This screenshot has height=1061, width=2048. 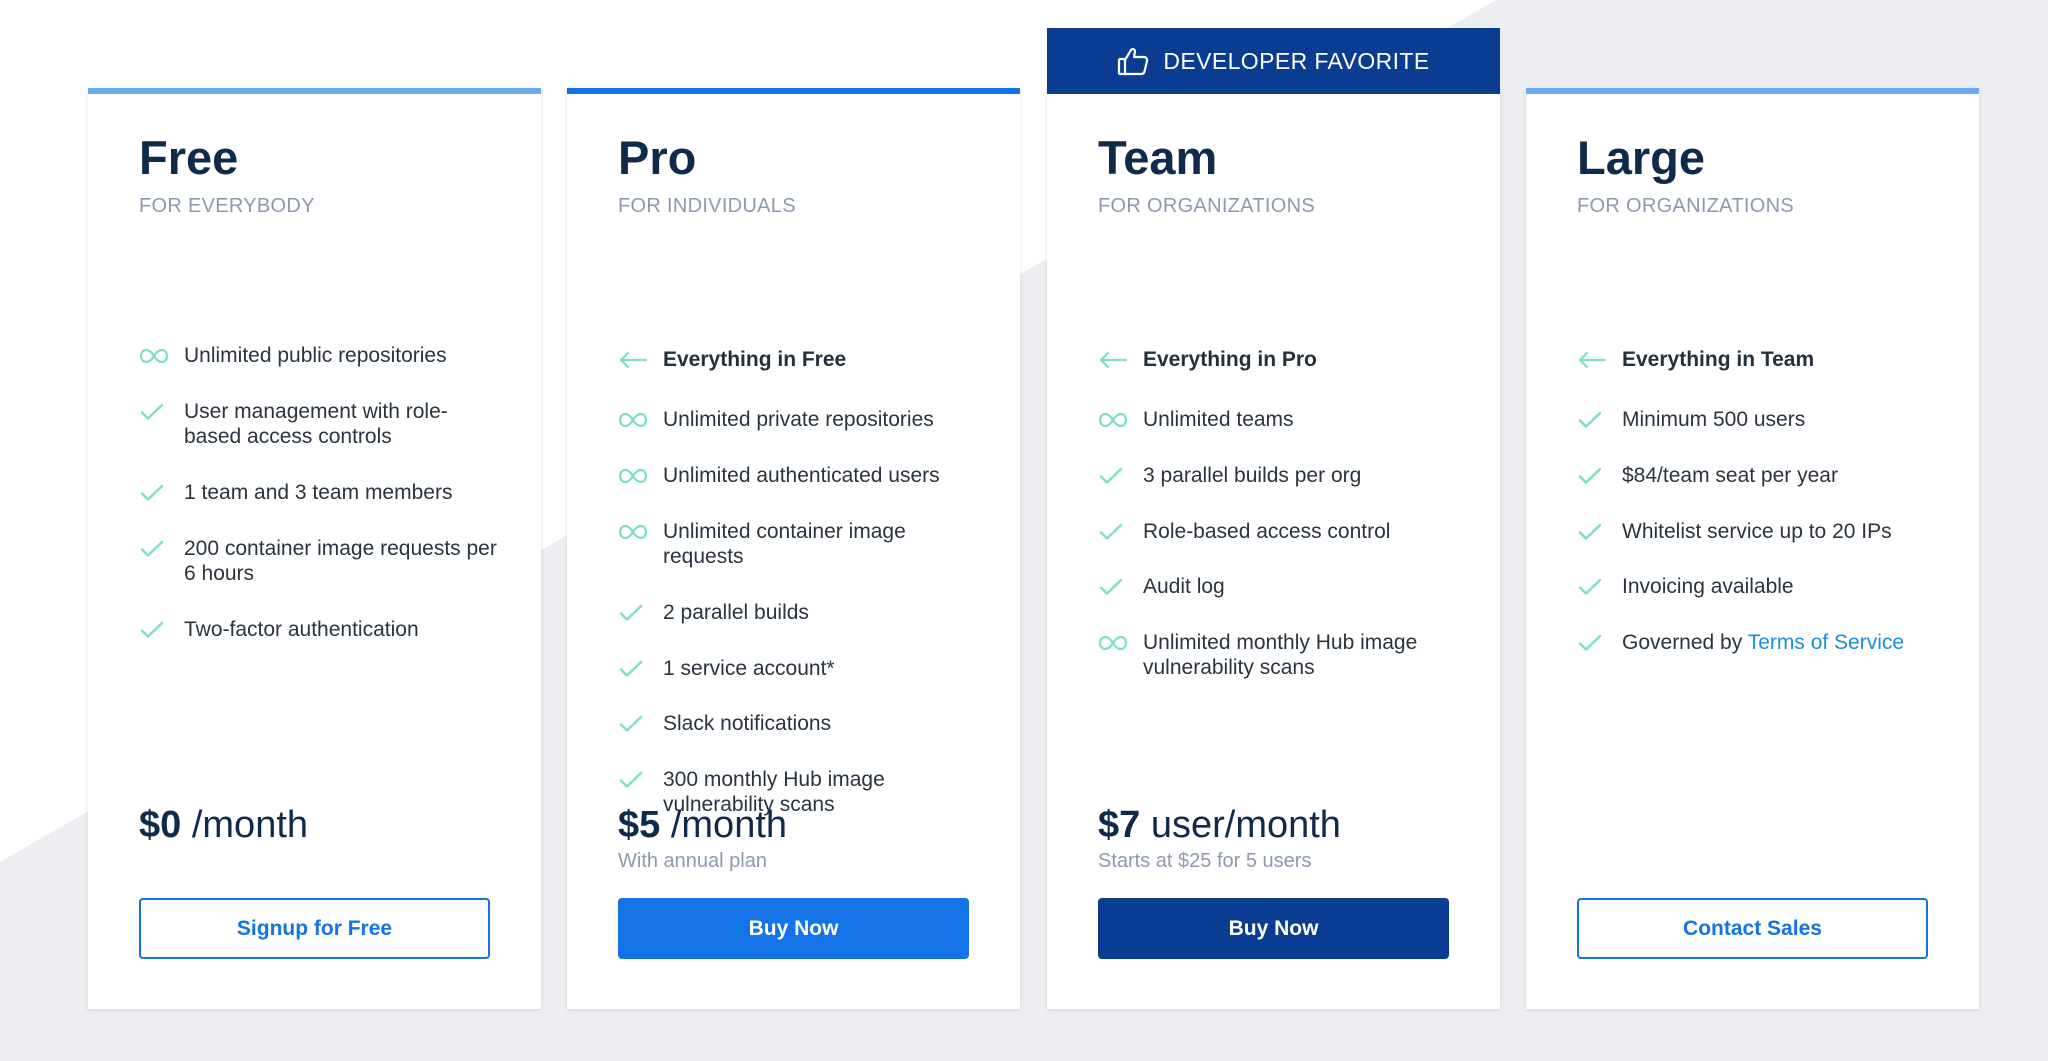 What do you see at coordinates (1641, 157) in the screenshot?
I see `plan-name: Large` at bounding box center [1641, 157].